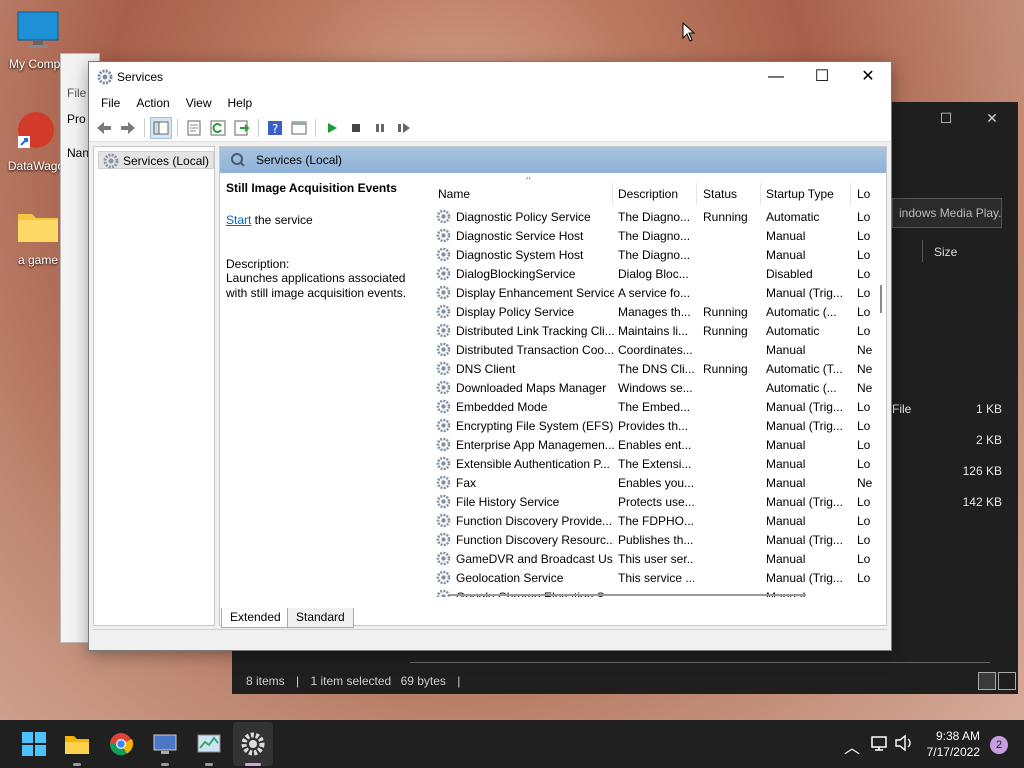 This screenshot has width=1024, height=768. I want to click on column-header-description: Description, so click(648, 194).